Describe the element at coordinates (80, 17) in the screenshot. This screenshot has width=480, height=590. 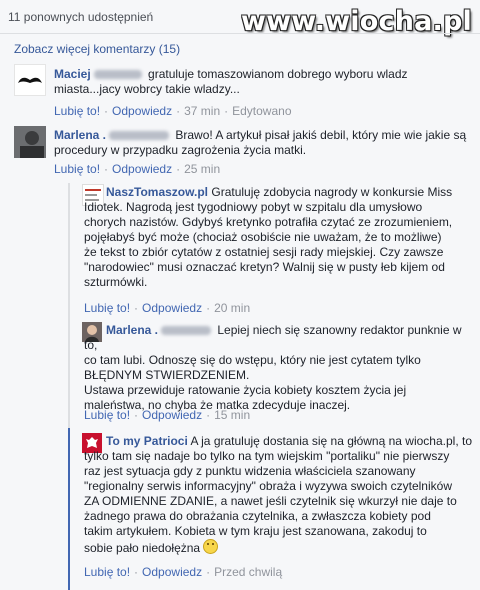
I see `shares-count-link: 11 ponownych udostępnień` at that location.